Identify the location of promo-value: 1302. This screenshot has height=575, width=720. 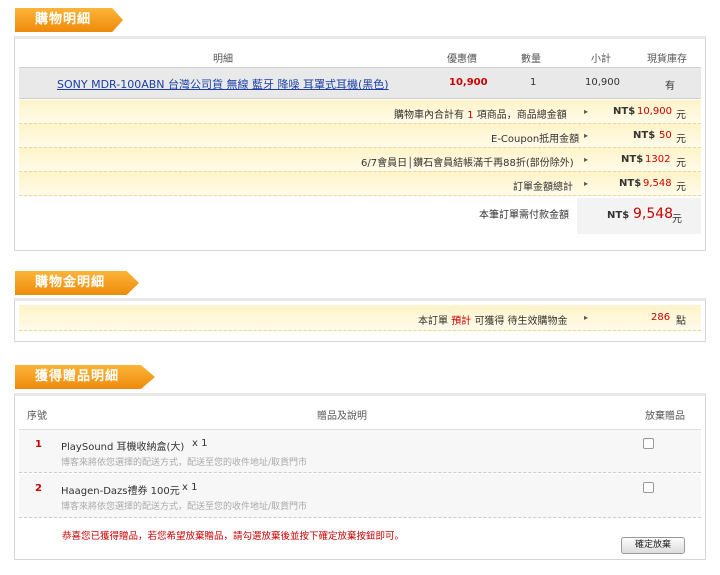
(658, 159).